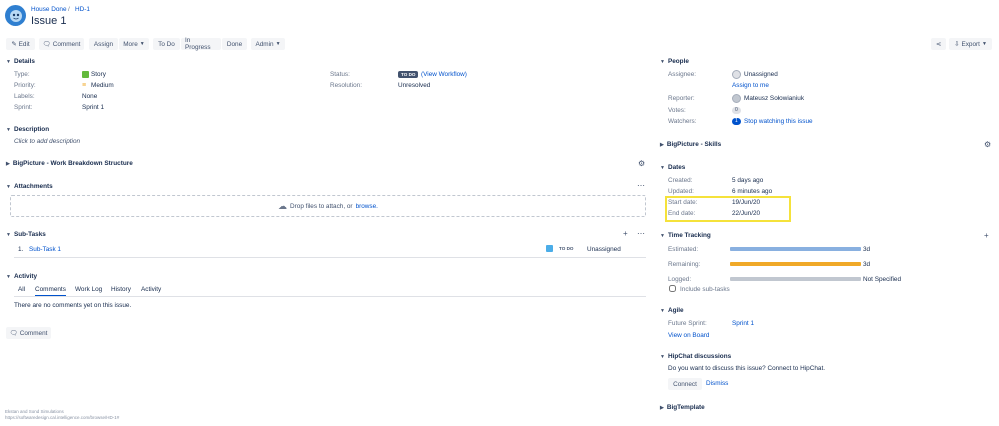  I want to click on admin-button: Admin ▼, so click(268, 44).